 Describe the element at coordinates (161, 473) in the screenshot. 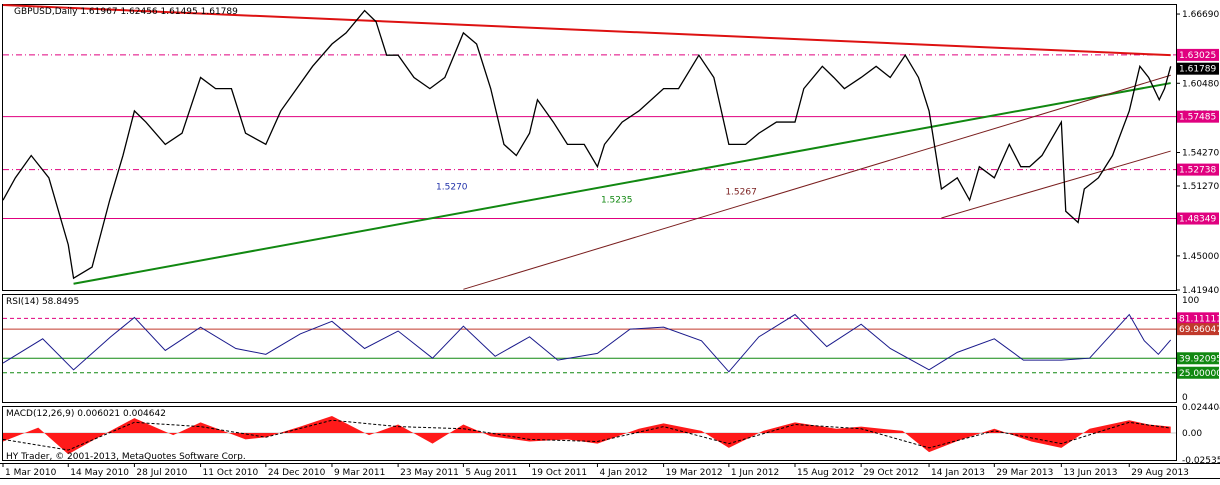

I see `time-tick-label: 28 Jul 2010` at that location.